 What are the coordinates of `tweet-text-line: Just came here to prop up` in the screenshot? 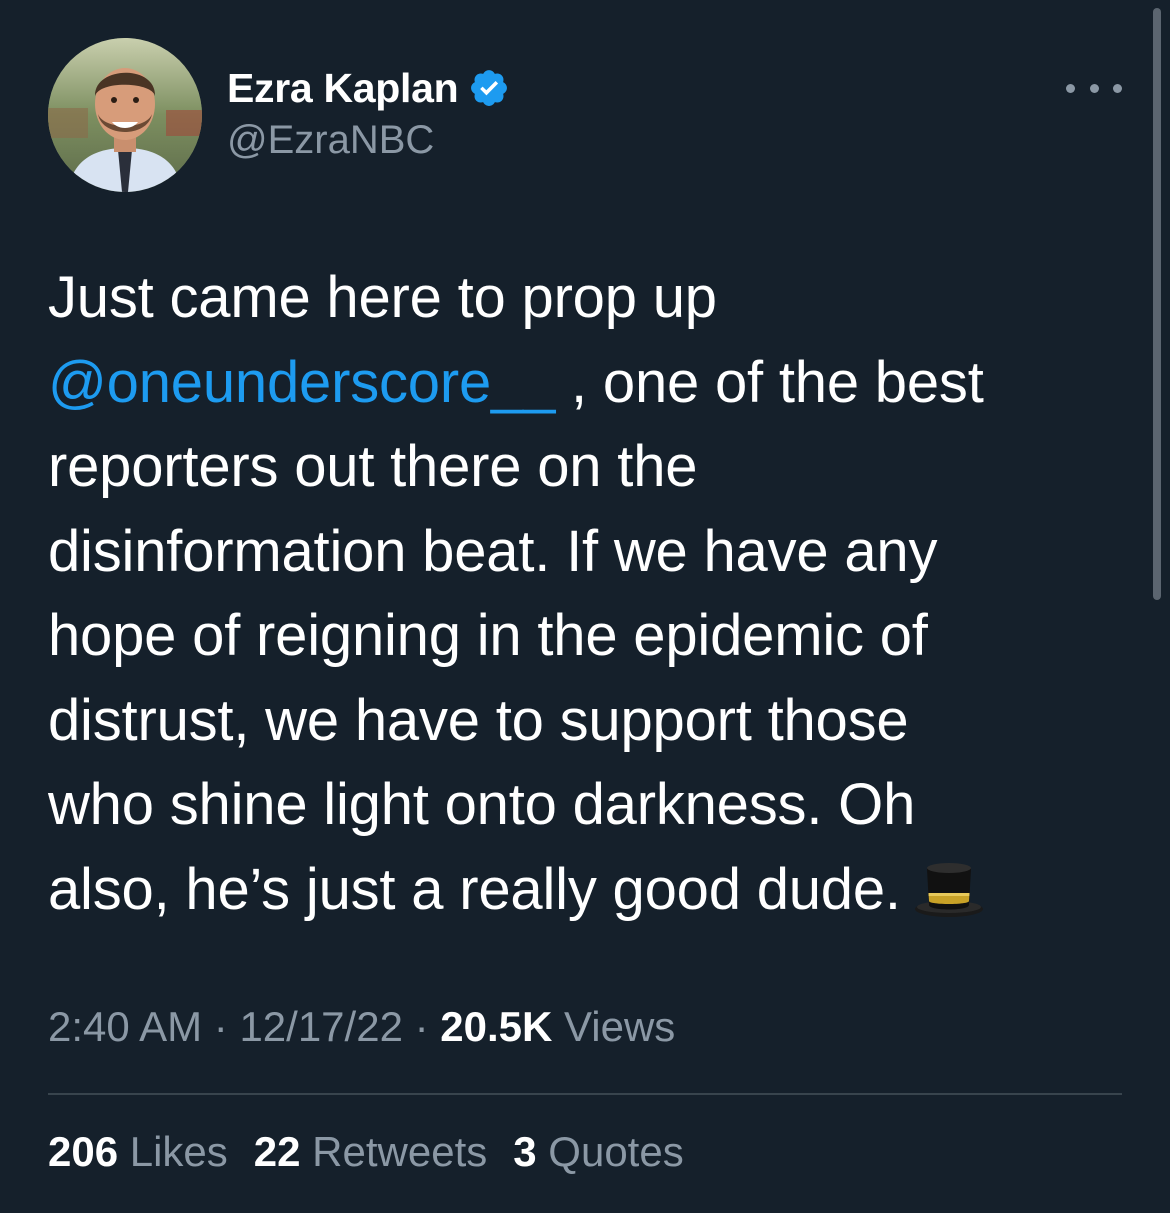 It's located at (382, 297).